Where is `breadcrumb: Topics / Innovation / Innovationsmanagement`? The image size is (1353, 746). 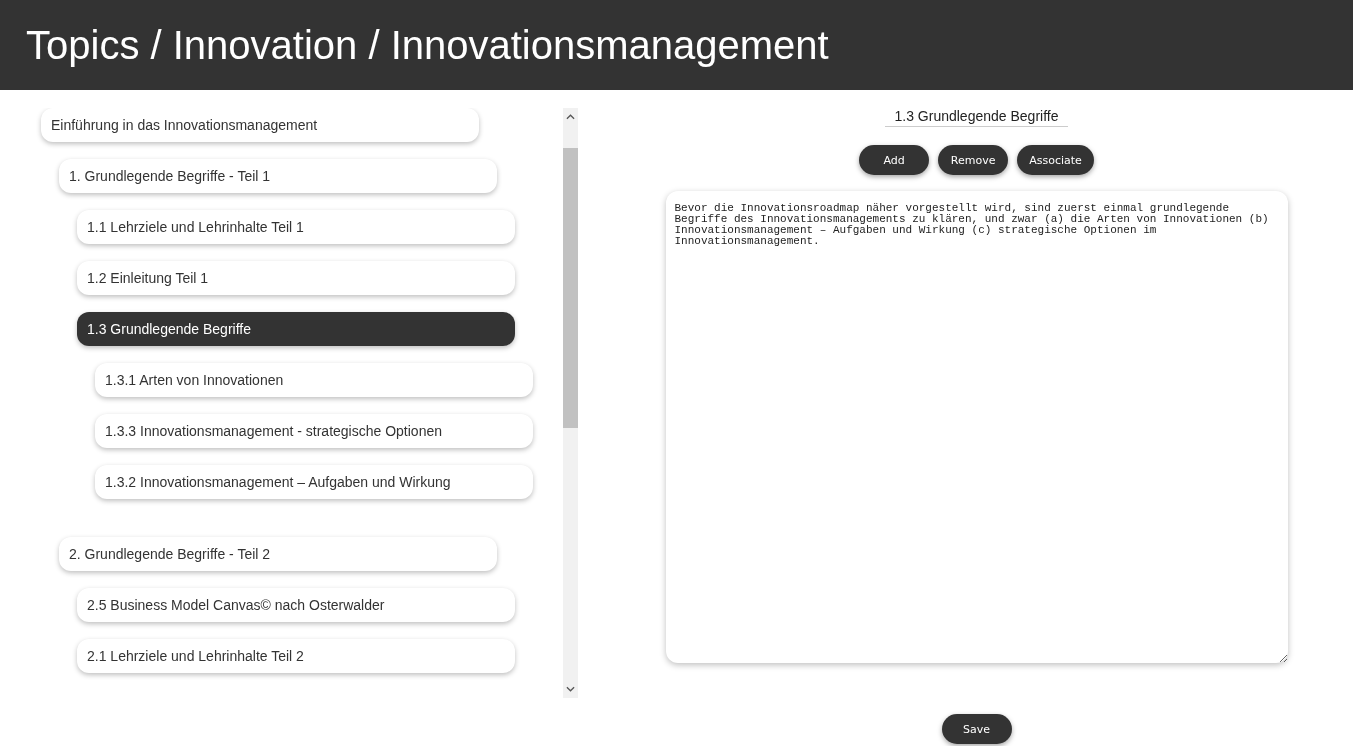
breadcrumb: Topics / Innovation / Innovationsmanagement is located at coordinates (427, 45).